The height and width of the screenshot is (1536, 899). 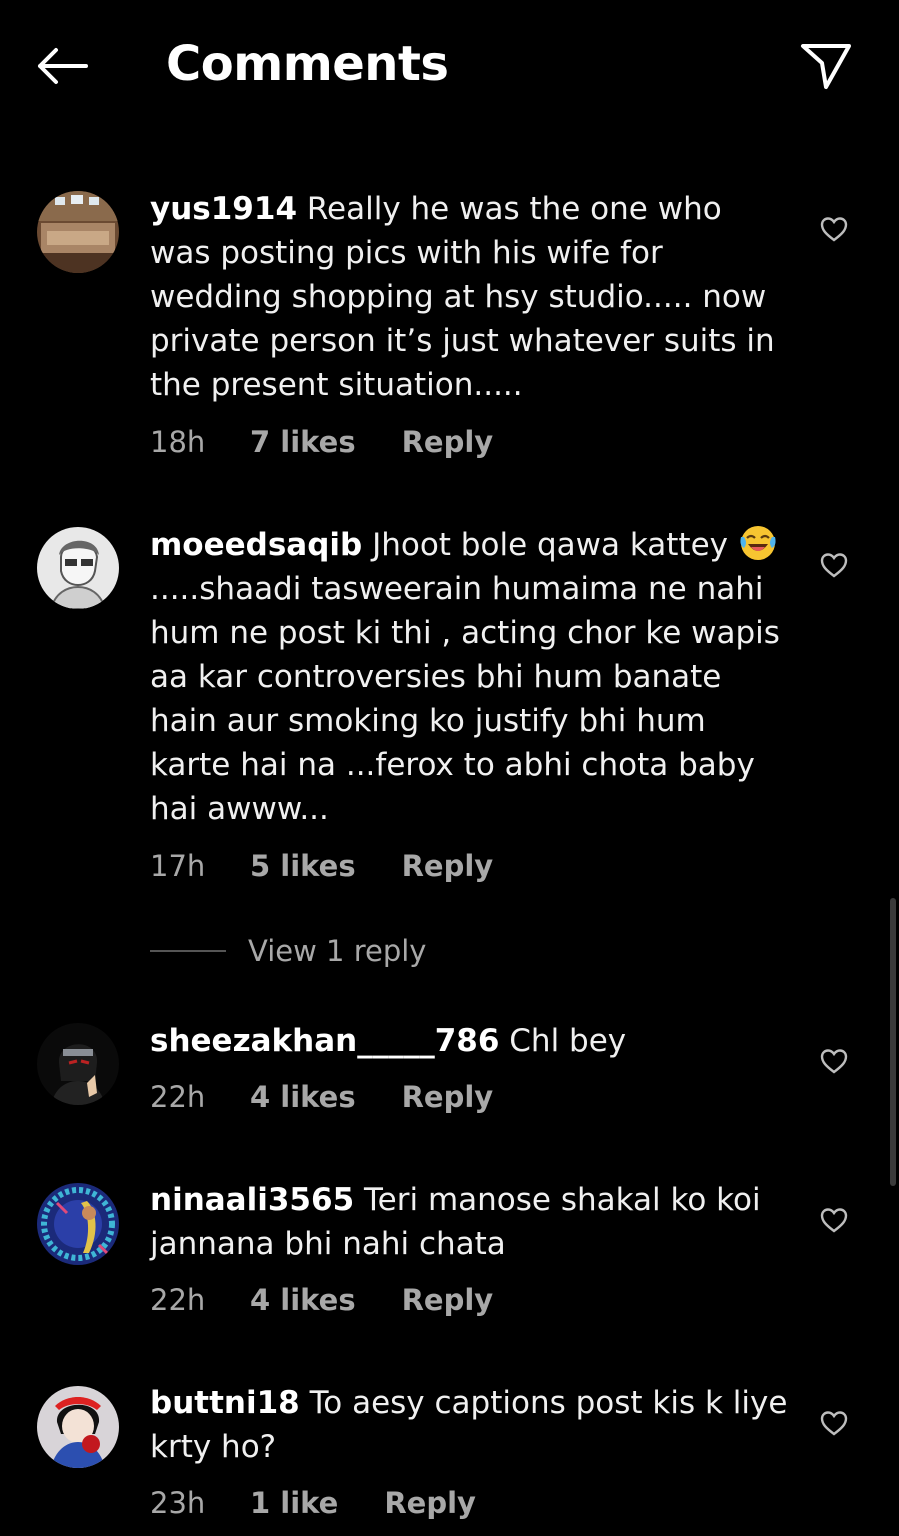 What do you see at coordinates (337, 951) in the screenshot?
I see `view-replies-label: View 1 reply` at bounding box center [337, 951].